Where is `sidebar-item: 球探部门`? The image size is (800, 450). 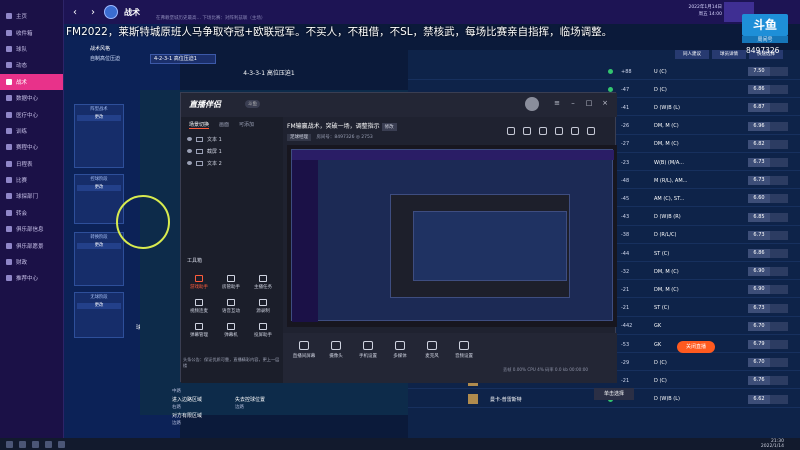 sidebar-item: 球探部门 is located at coordinates (31, 196).